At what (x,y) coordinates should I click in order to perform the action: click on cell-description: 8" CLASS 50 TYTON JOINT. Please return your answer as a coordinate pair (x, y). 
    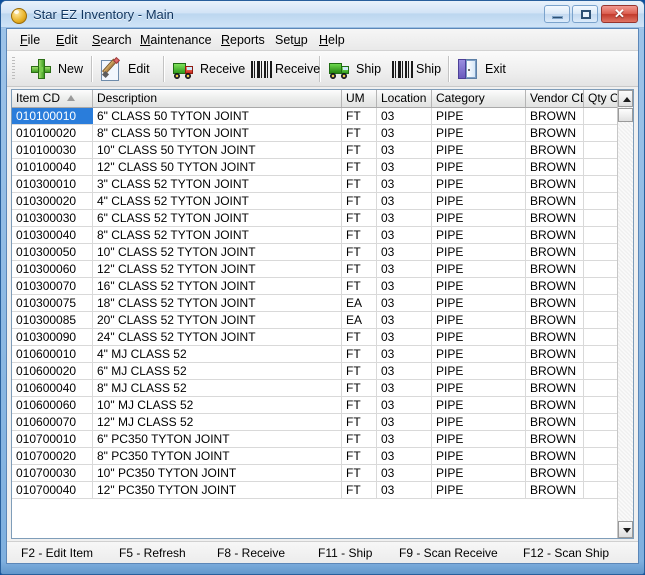
    Looking at the image, I should click on (217, 133).